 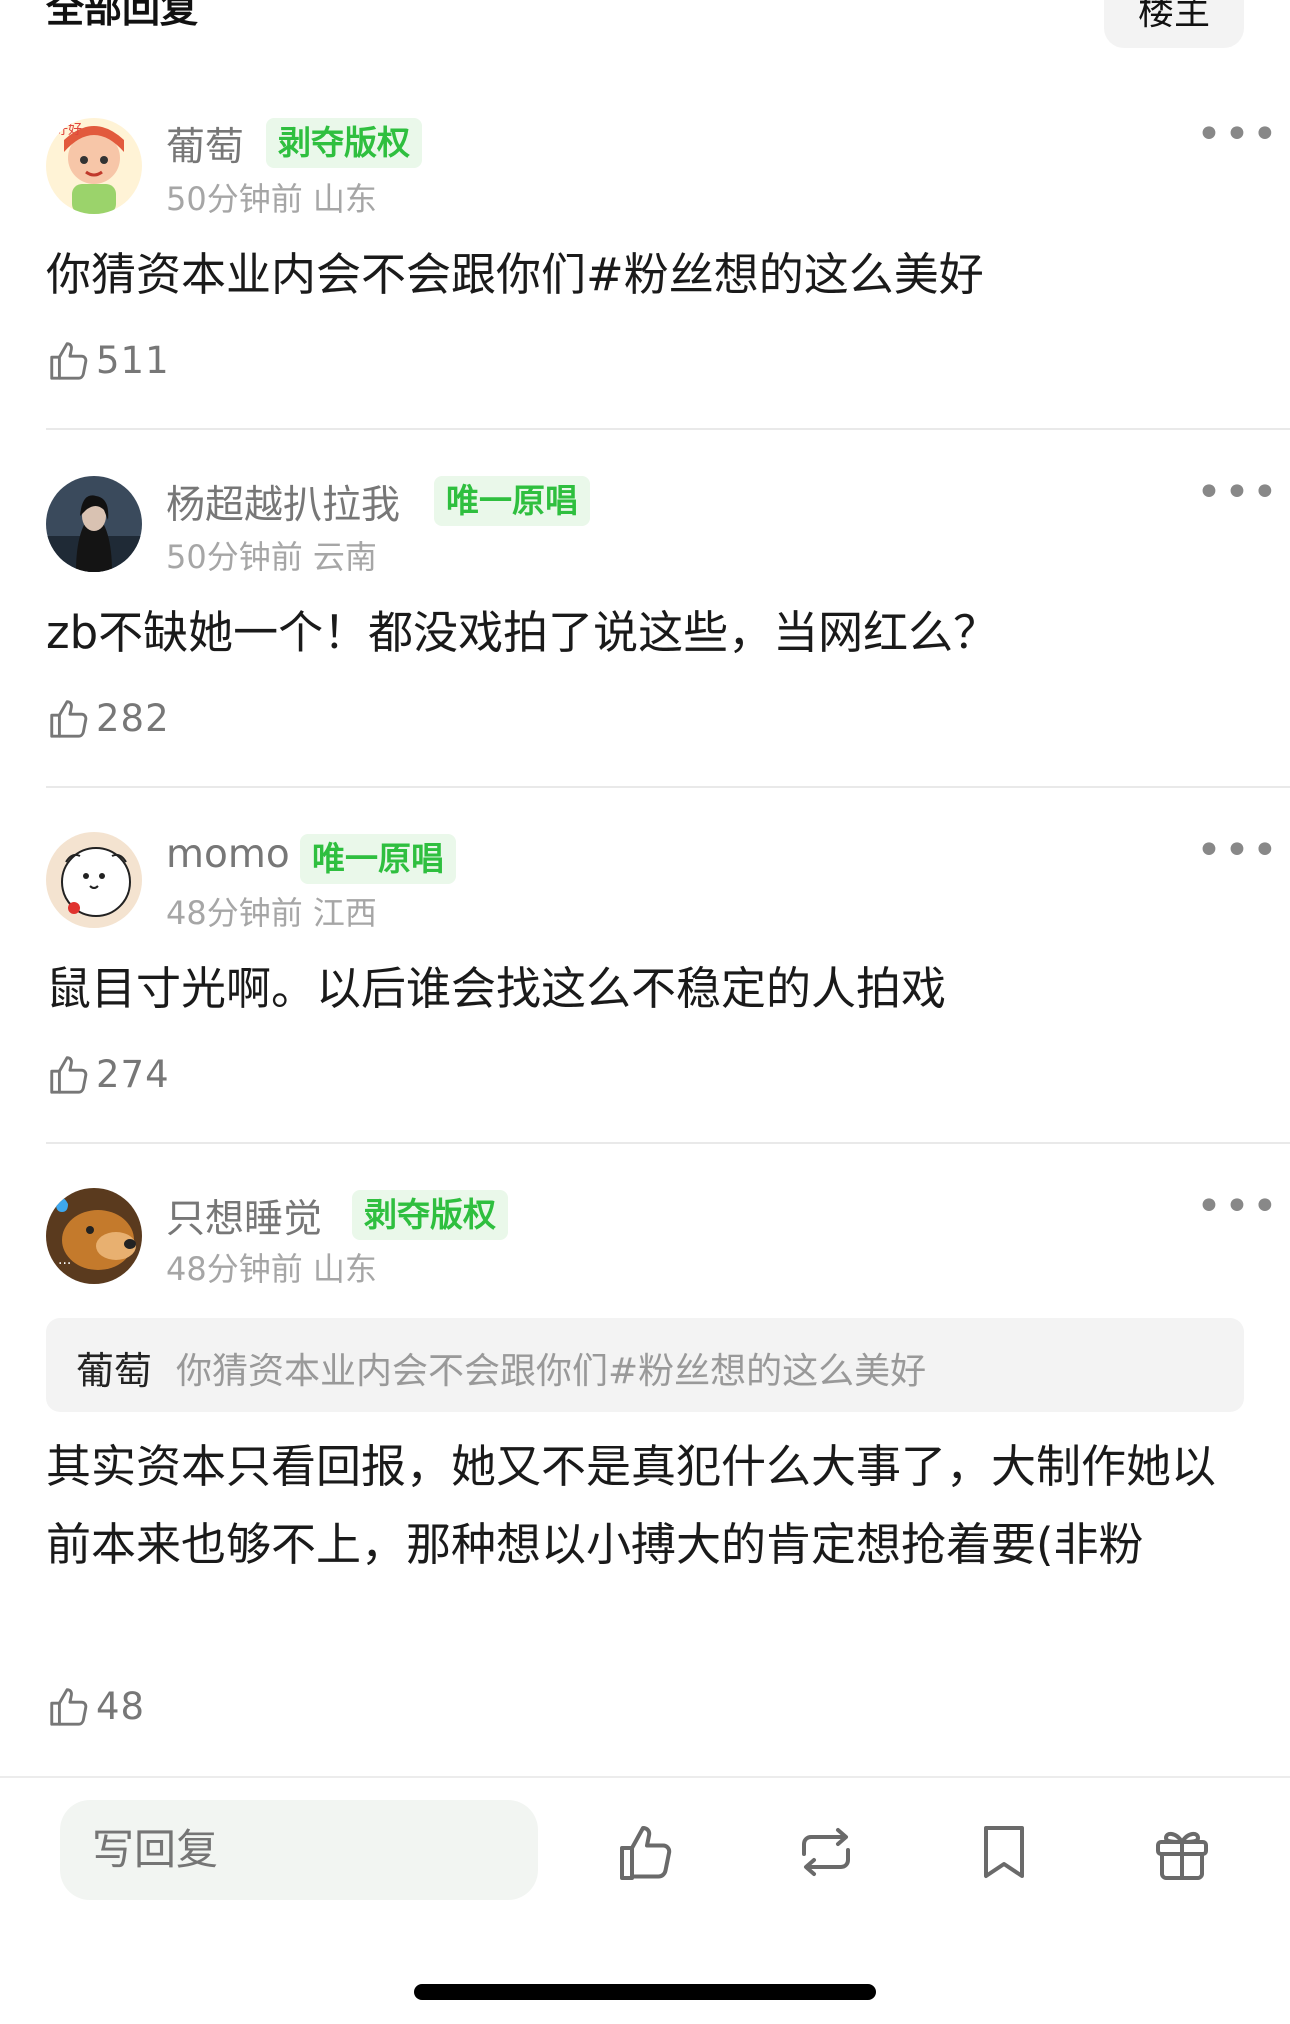 I want to click on comment-text: 鼠目寸光啊。以后谁会找这么不稳定的人拍戏, so click(x=496, y=988).